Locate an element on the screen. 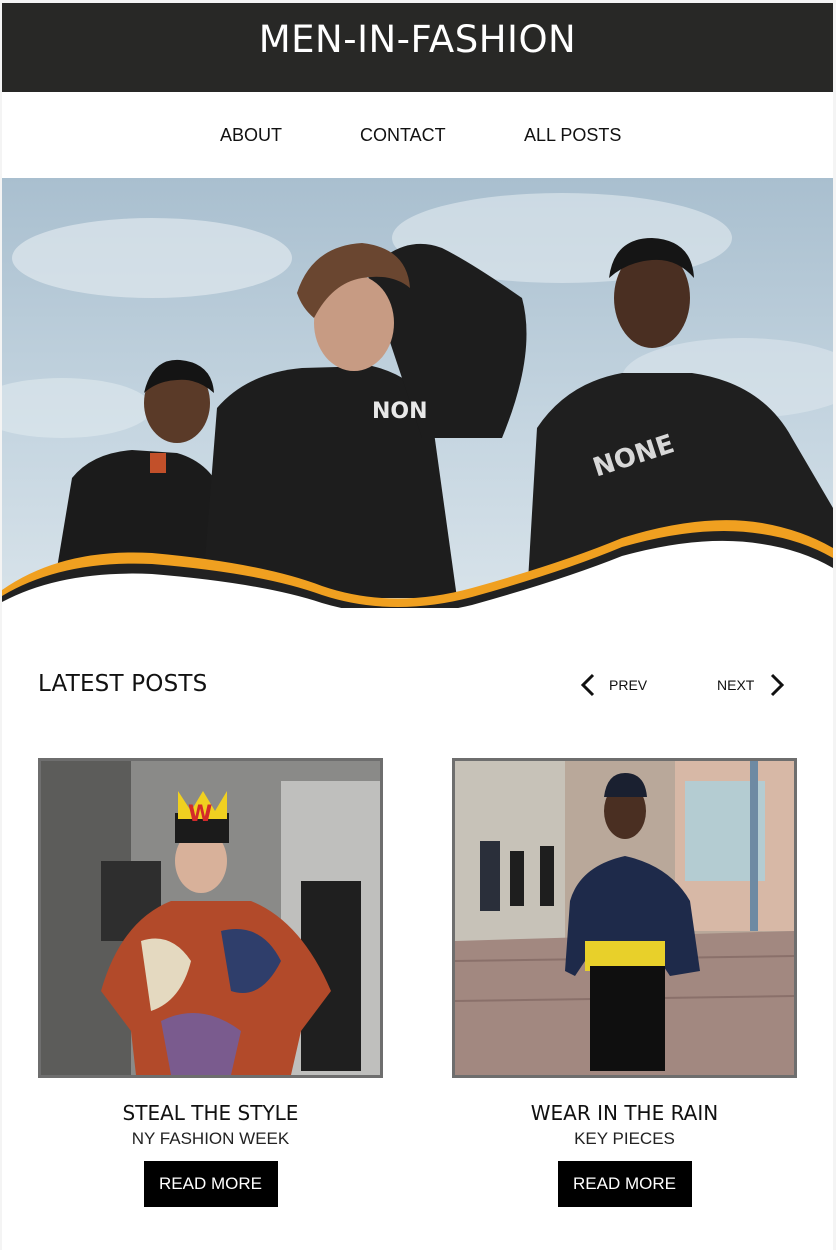 The height and width of the screenshot is (1250, 836). post-subtitle: KEY PIECES is located at coordinates (624, 1138).